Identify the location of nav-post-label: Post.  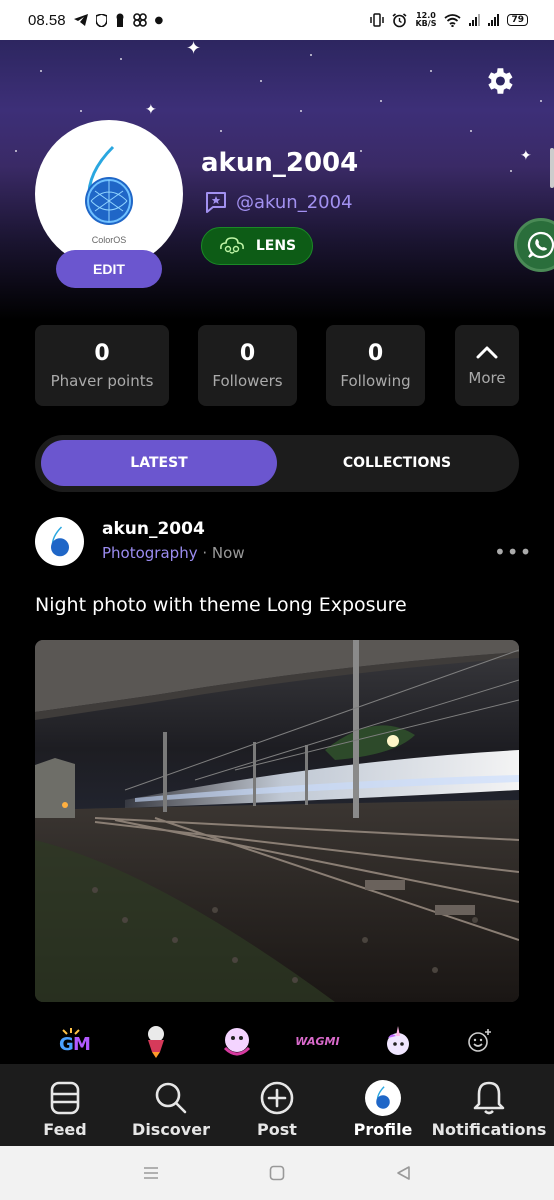
(277, 1129).